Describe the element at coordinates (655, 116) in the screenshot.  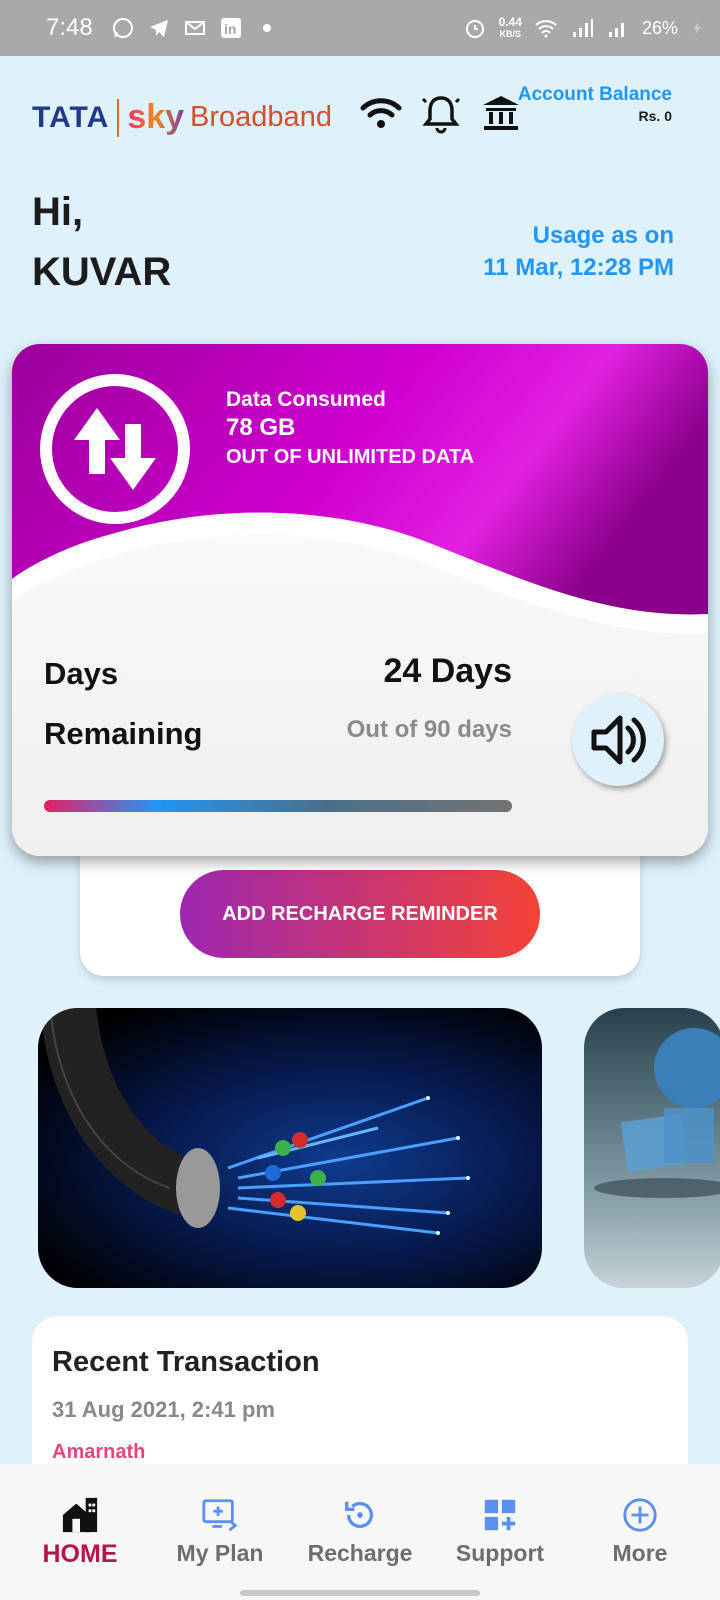
I see `balance-value: Rs. 0` at that location.